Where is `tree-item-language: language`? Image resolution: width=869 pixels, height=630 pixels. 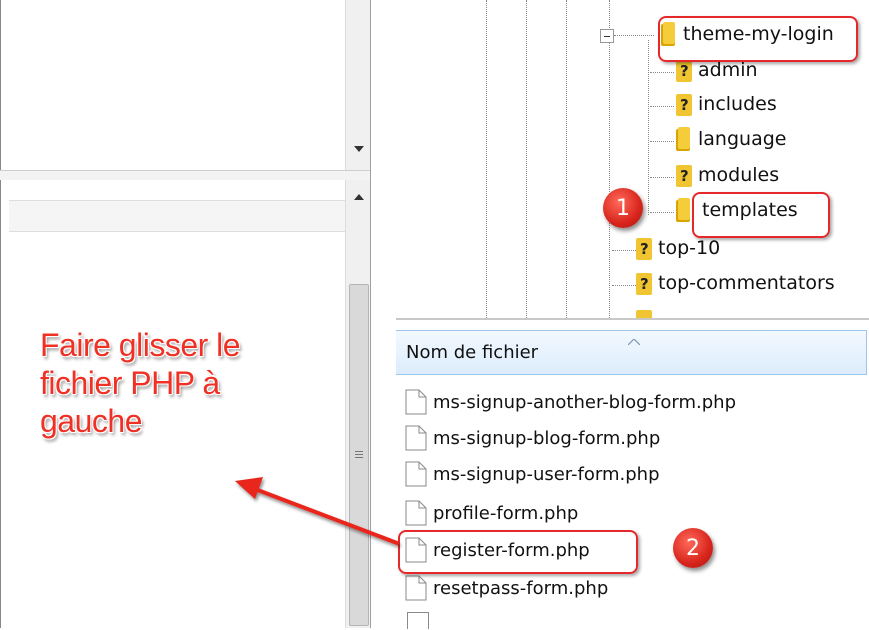
tree-item-language: language is located at coordinates (731, 139).